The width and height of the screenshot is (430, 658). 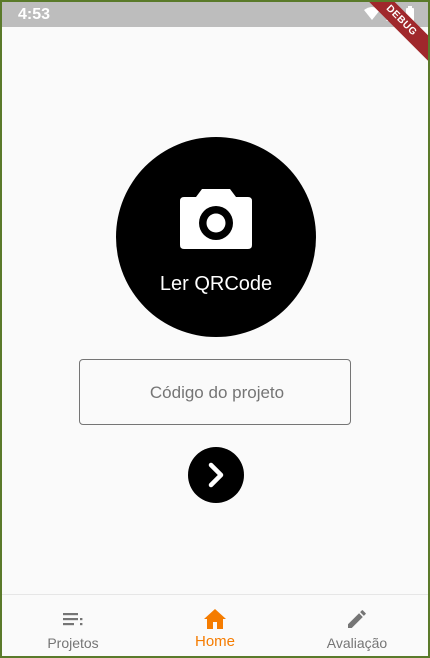 What do you see at coordinates (73, 643) in the screenshot?
I see `nav-label-projetos: Projetos` at bounding box center [73, 643].